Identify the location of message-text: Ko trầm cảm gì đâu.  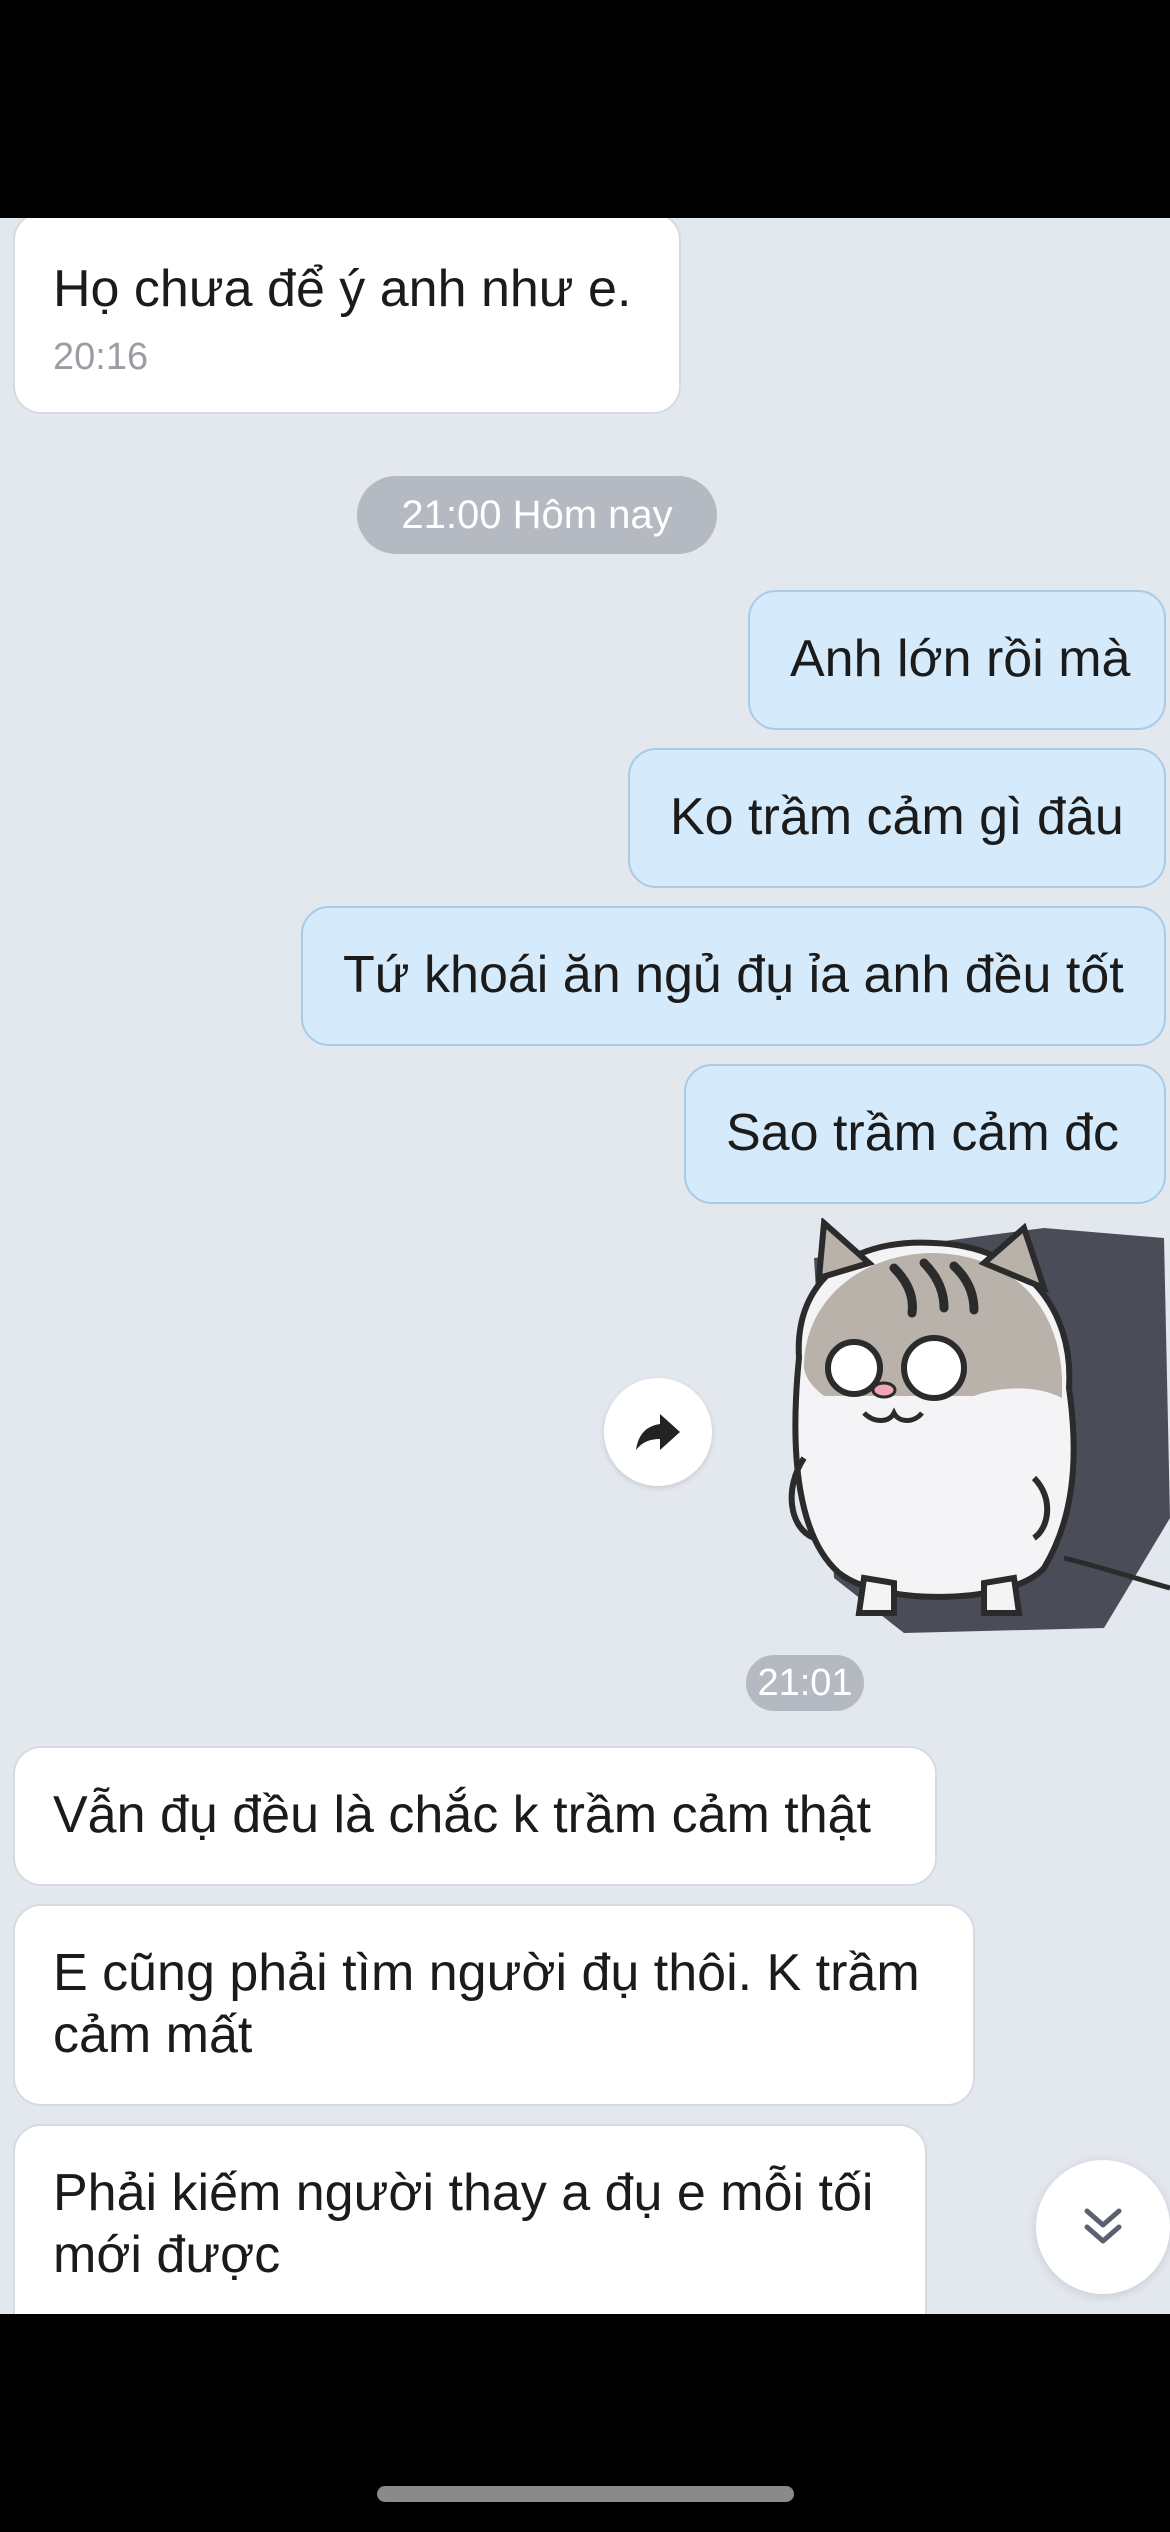
(897, 817).